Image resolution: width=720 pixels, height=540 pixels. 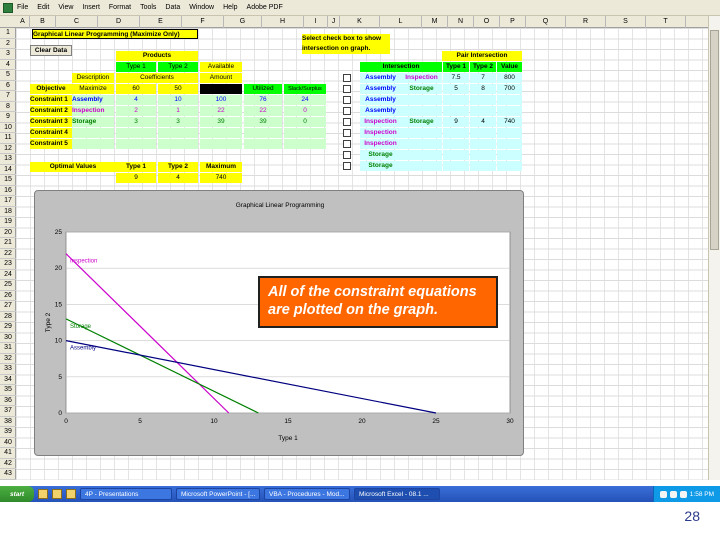 What do you see at coordinates (214, 421) in the screenshot?
I see `x-tick-label: 10` at bounding box center [214, 421].